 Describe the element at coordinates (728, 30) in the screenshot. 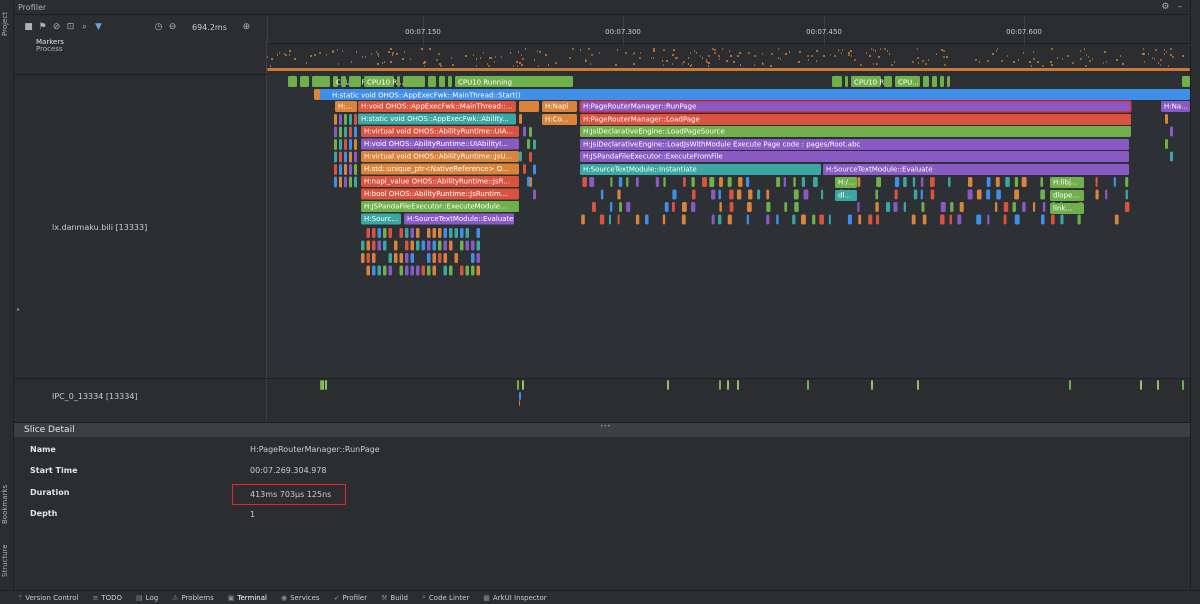

I see `time-ruler: 00:07.150 00:07.300 00:07.450 00:07.600` at that location.